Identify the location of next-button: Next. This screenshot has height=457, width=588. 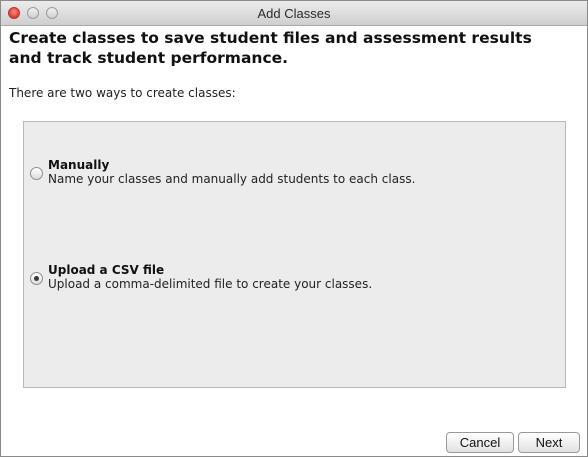
(549, 442).